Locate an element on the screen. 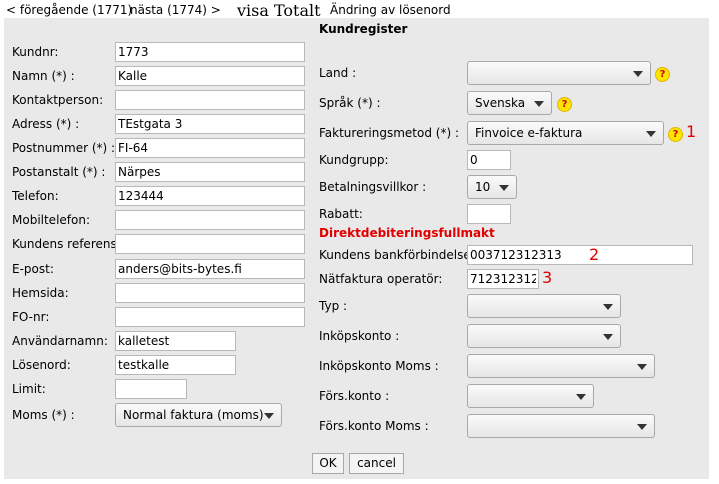 The image size is (719, 484). adress-label: Adress (*) : is located at coordinates (46, 124).